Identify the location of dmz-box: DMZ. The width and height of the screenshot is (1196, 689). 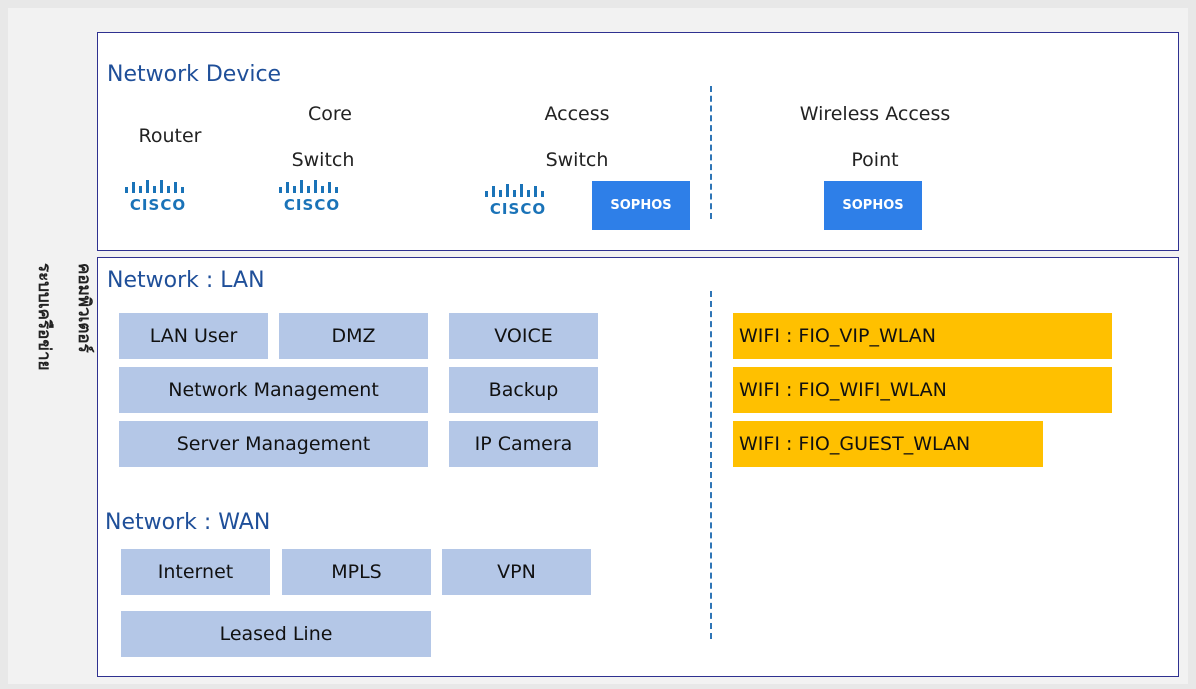
(353, 336).